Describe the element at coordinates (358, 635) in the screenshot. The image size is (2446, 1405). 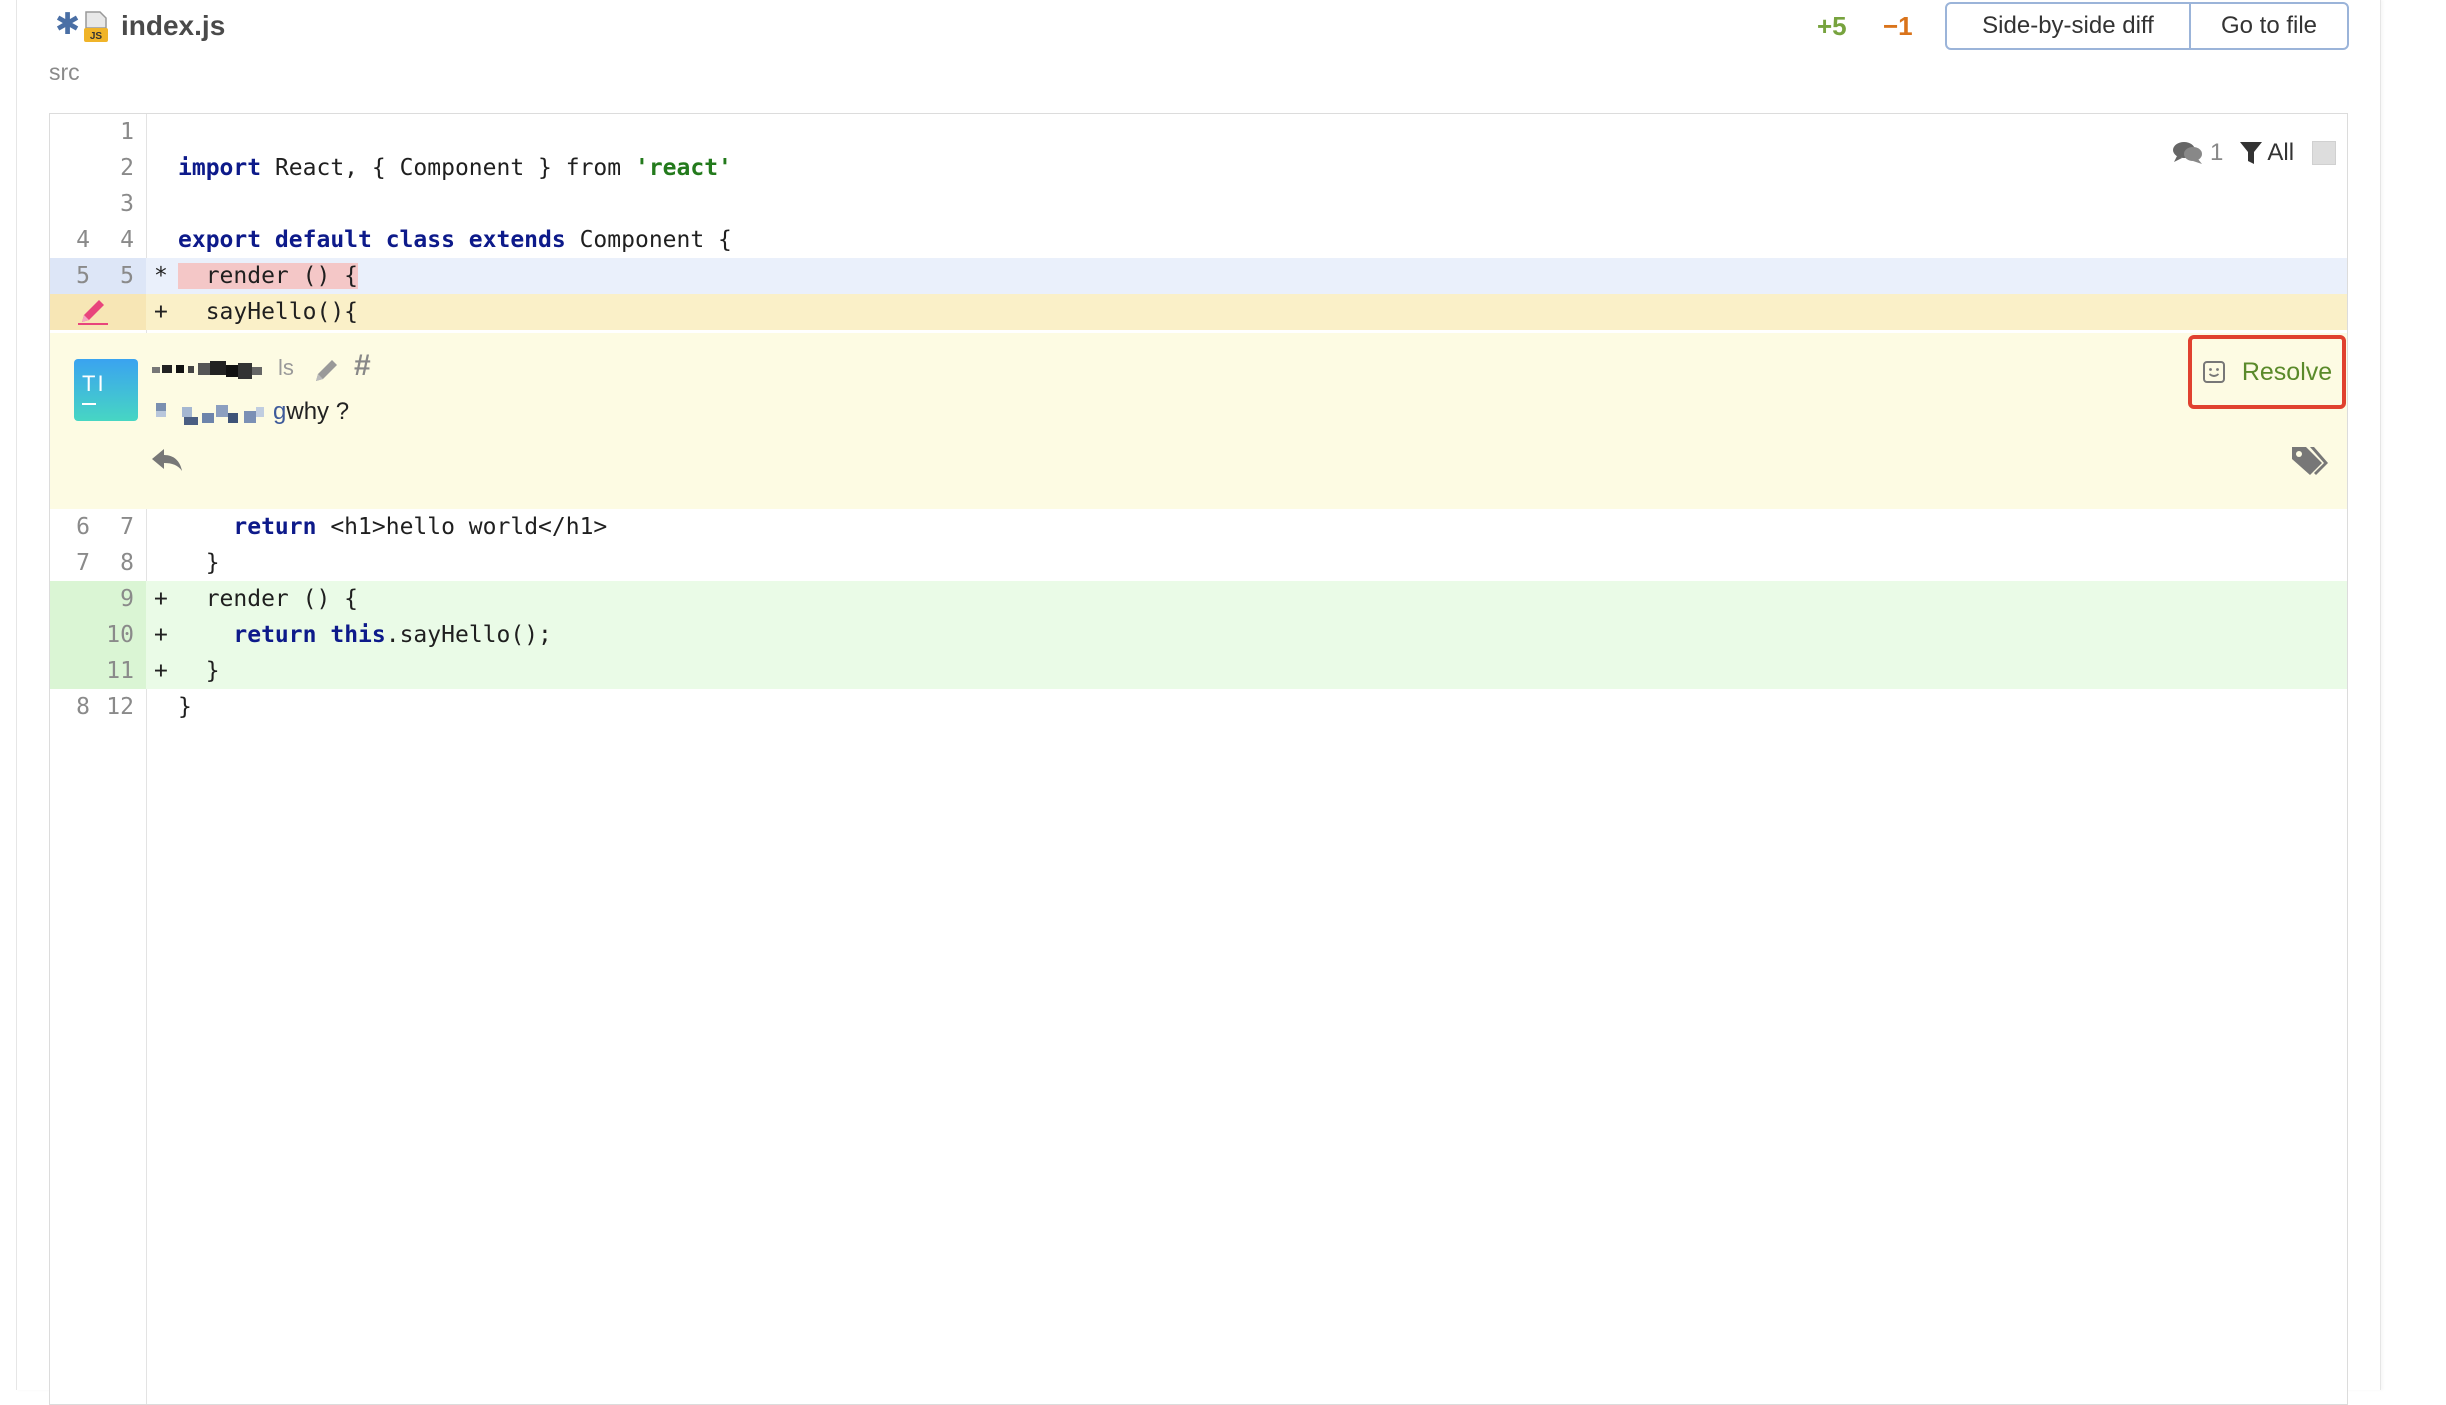
I see `keyword: this` at that location.